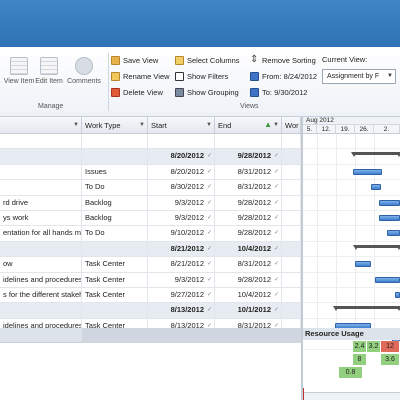 The height and width of the screenshot is (400, 400). I want to click on view-item-button: View Item, so click(19, 71).